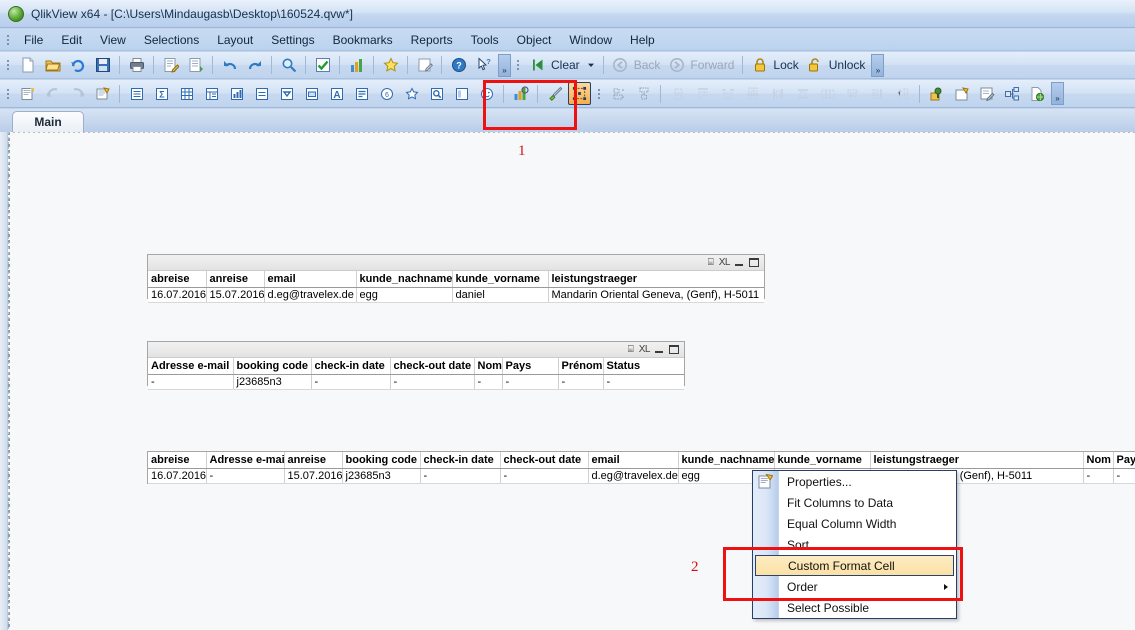 The image size is (1135, 630). I want to click on redo-icon, so click(254, 65).